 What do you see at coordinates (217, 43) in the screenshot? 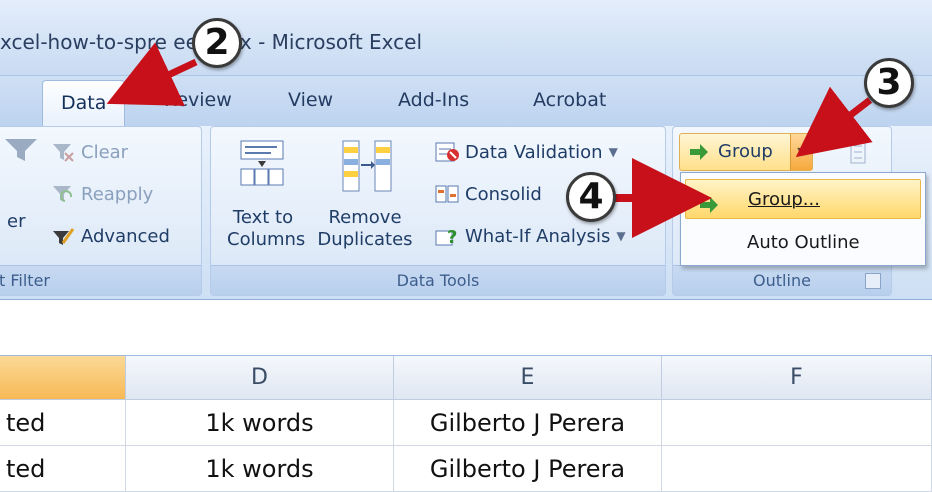
I see `callout-badge-2: 2` at bounding box center [217, 43].